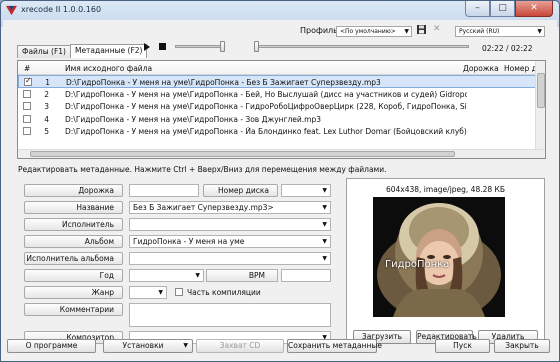  Describe the element at coordinates (143, 345) in the screenshot. I see `settings-button-label: Установки` at that location.